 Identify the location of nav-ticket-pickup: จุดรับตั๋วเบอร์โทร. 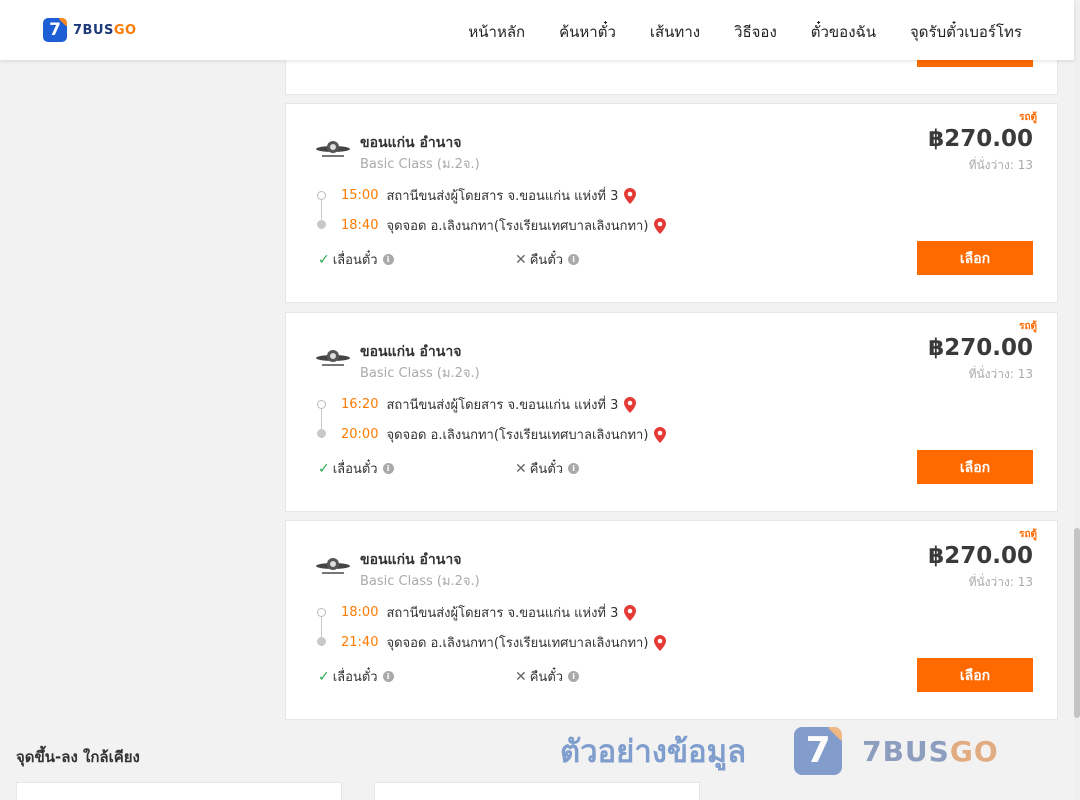
(966, 32).